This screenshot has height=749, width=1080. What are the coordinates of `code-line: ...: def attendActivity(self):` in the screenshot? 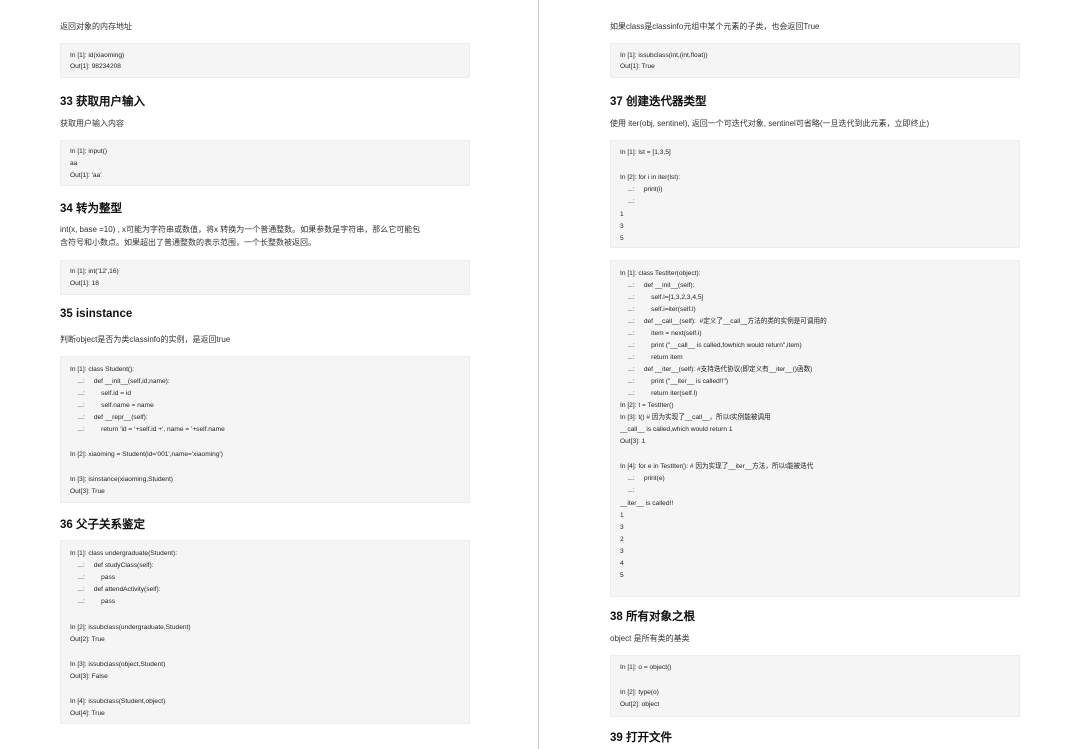 It's located at (115, 589).